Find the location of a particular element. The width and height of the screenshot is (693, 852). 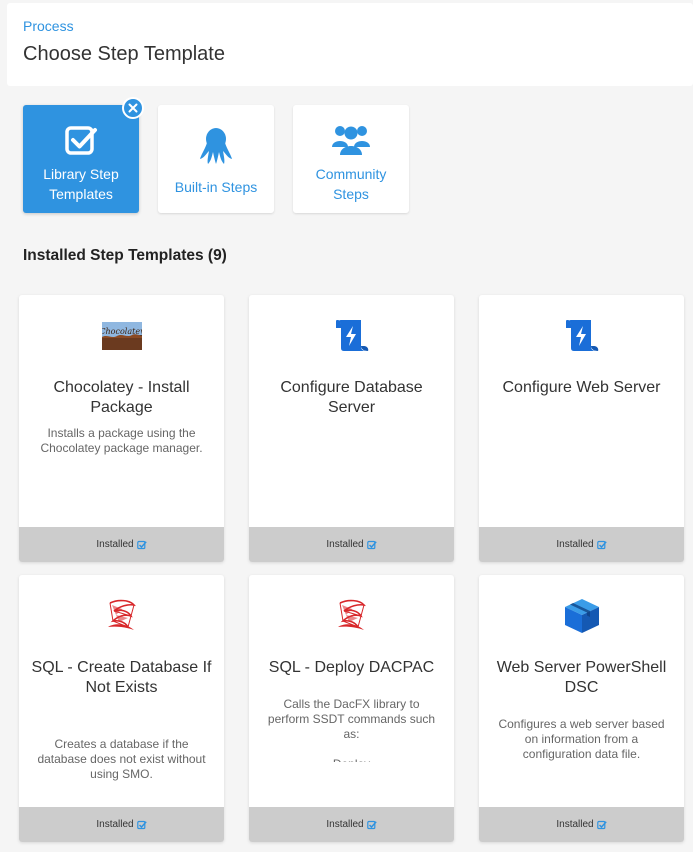

clear-filter-close-icon is located at coordinates (133, 108).